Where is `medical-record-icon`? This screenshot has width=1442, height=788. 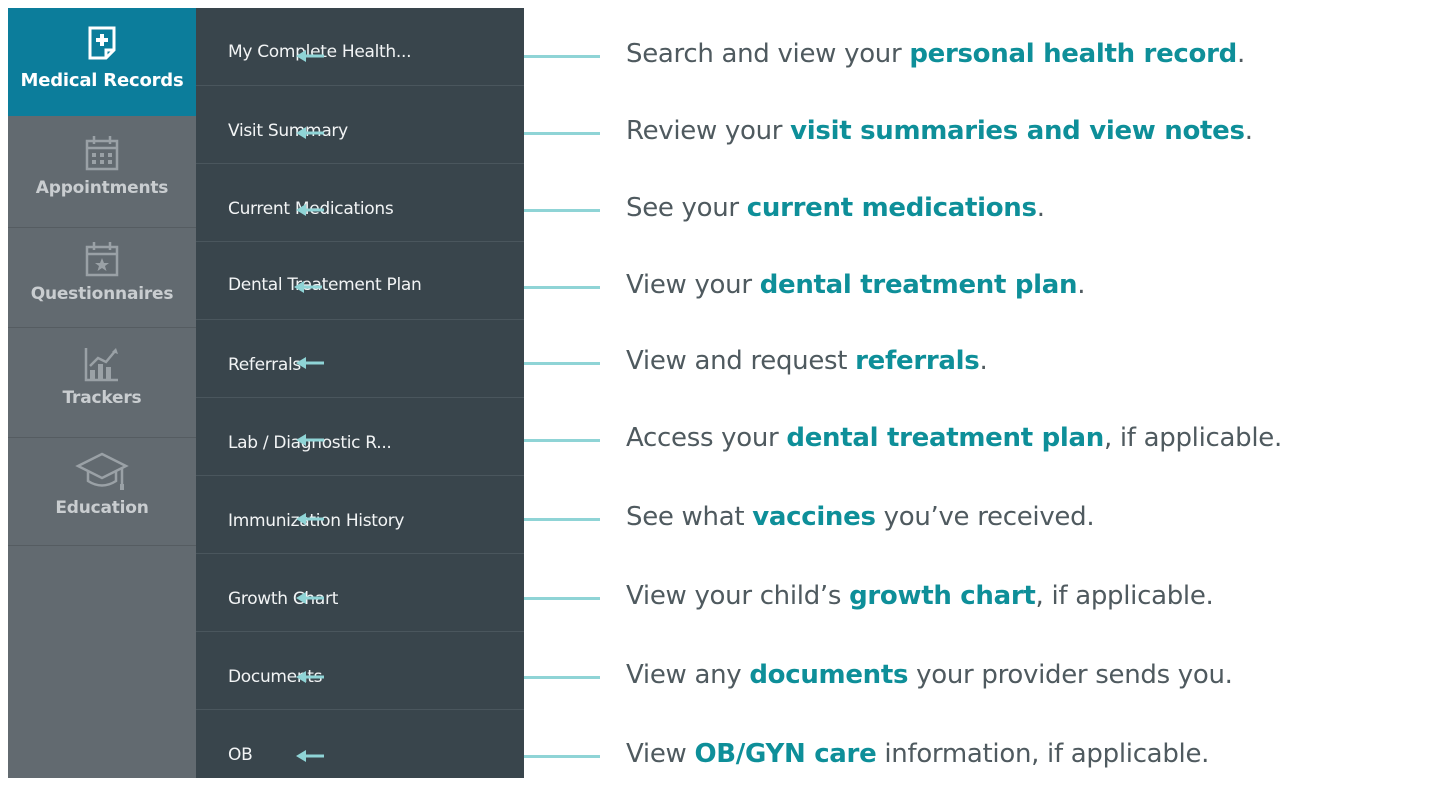 medical-record-icon is located at coordinates (102, 43).